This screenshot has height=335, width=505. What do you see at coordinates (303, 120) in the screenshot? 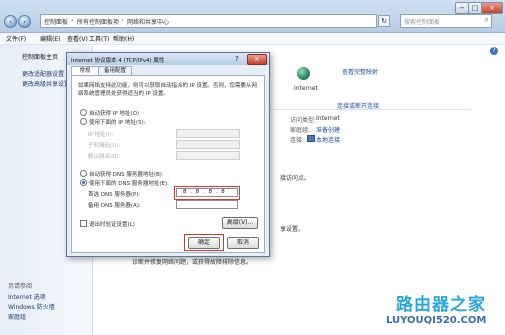
I see `access-type-label: 访问类型:` at bounding box center [303, 120].